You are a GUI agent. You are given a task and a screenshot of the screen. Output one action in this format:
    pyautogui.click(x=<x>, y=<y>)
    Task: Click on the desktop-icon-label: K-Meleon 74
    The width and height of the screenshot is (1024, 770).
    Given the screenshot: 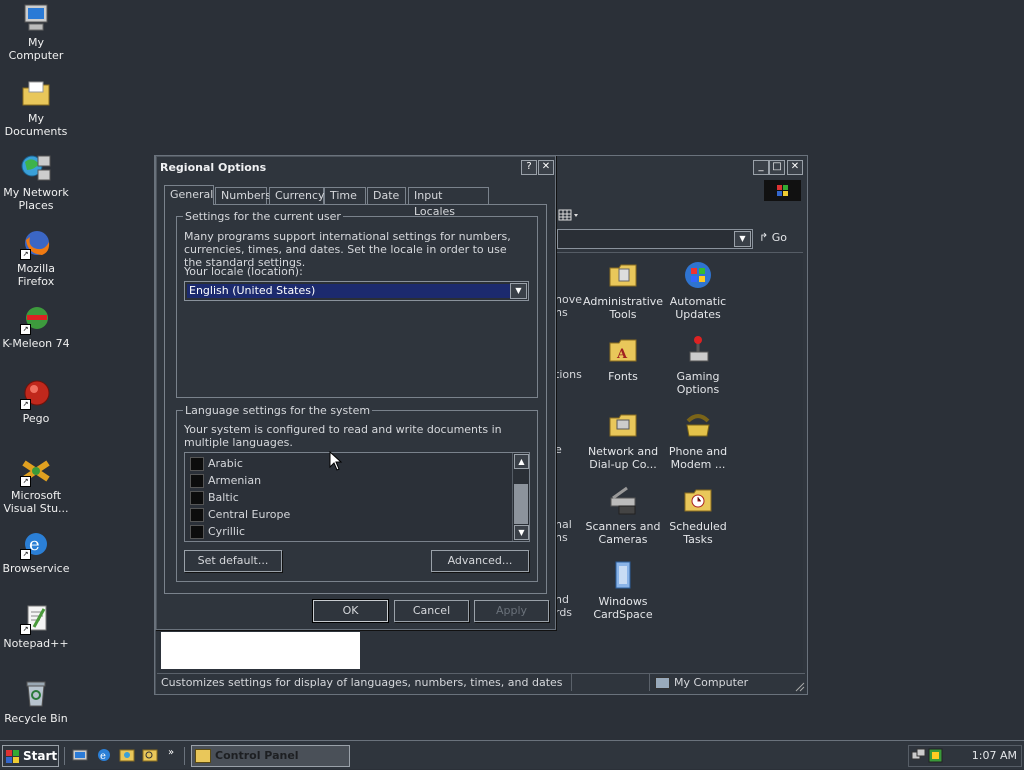 What is the action you would take?
    pyautogui.click(x=36, y=343)
    